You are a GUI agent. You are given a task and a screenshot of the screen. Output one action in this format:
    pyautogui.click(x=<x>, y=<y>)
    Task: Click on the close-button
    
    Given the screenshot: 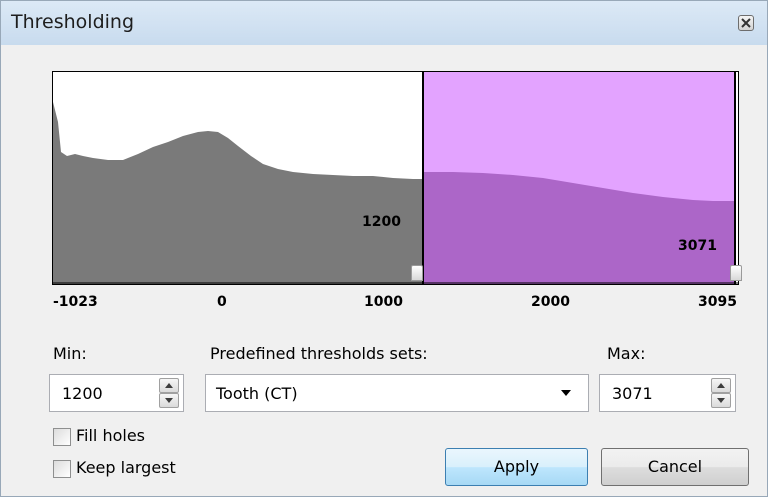 What is the action you would take?
    pyautogui.click(x=746, y=23)
    